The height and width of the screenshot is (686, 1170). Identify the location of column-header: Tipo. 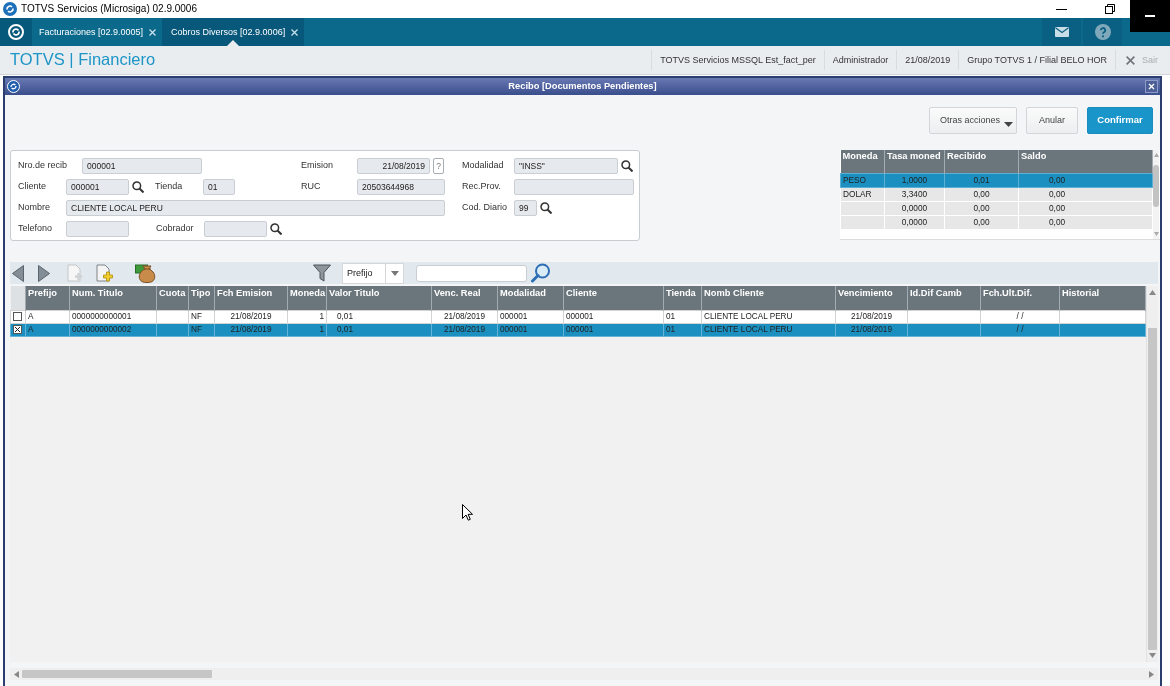
(201, 298).